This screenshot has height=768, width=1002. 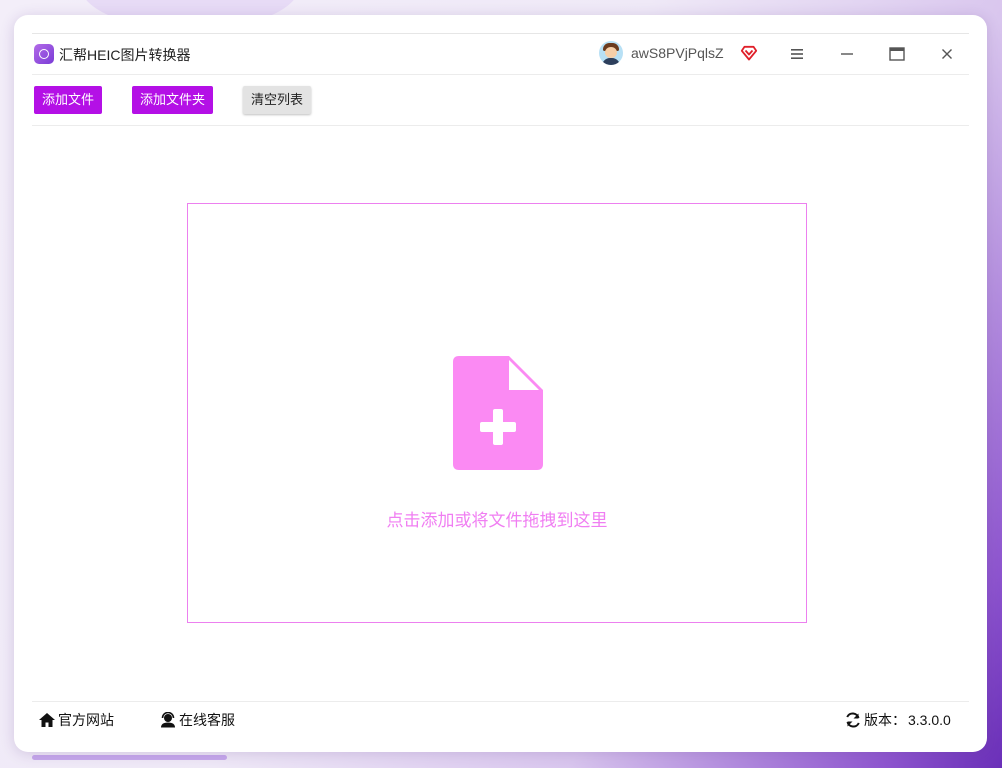 I want to click on app-title: 汇帮HEIC图片转换器, so click(x=125, y=55).